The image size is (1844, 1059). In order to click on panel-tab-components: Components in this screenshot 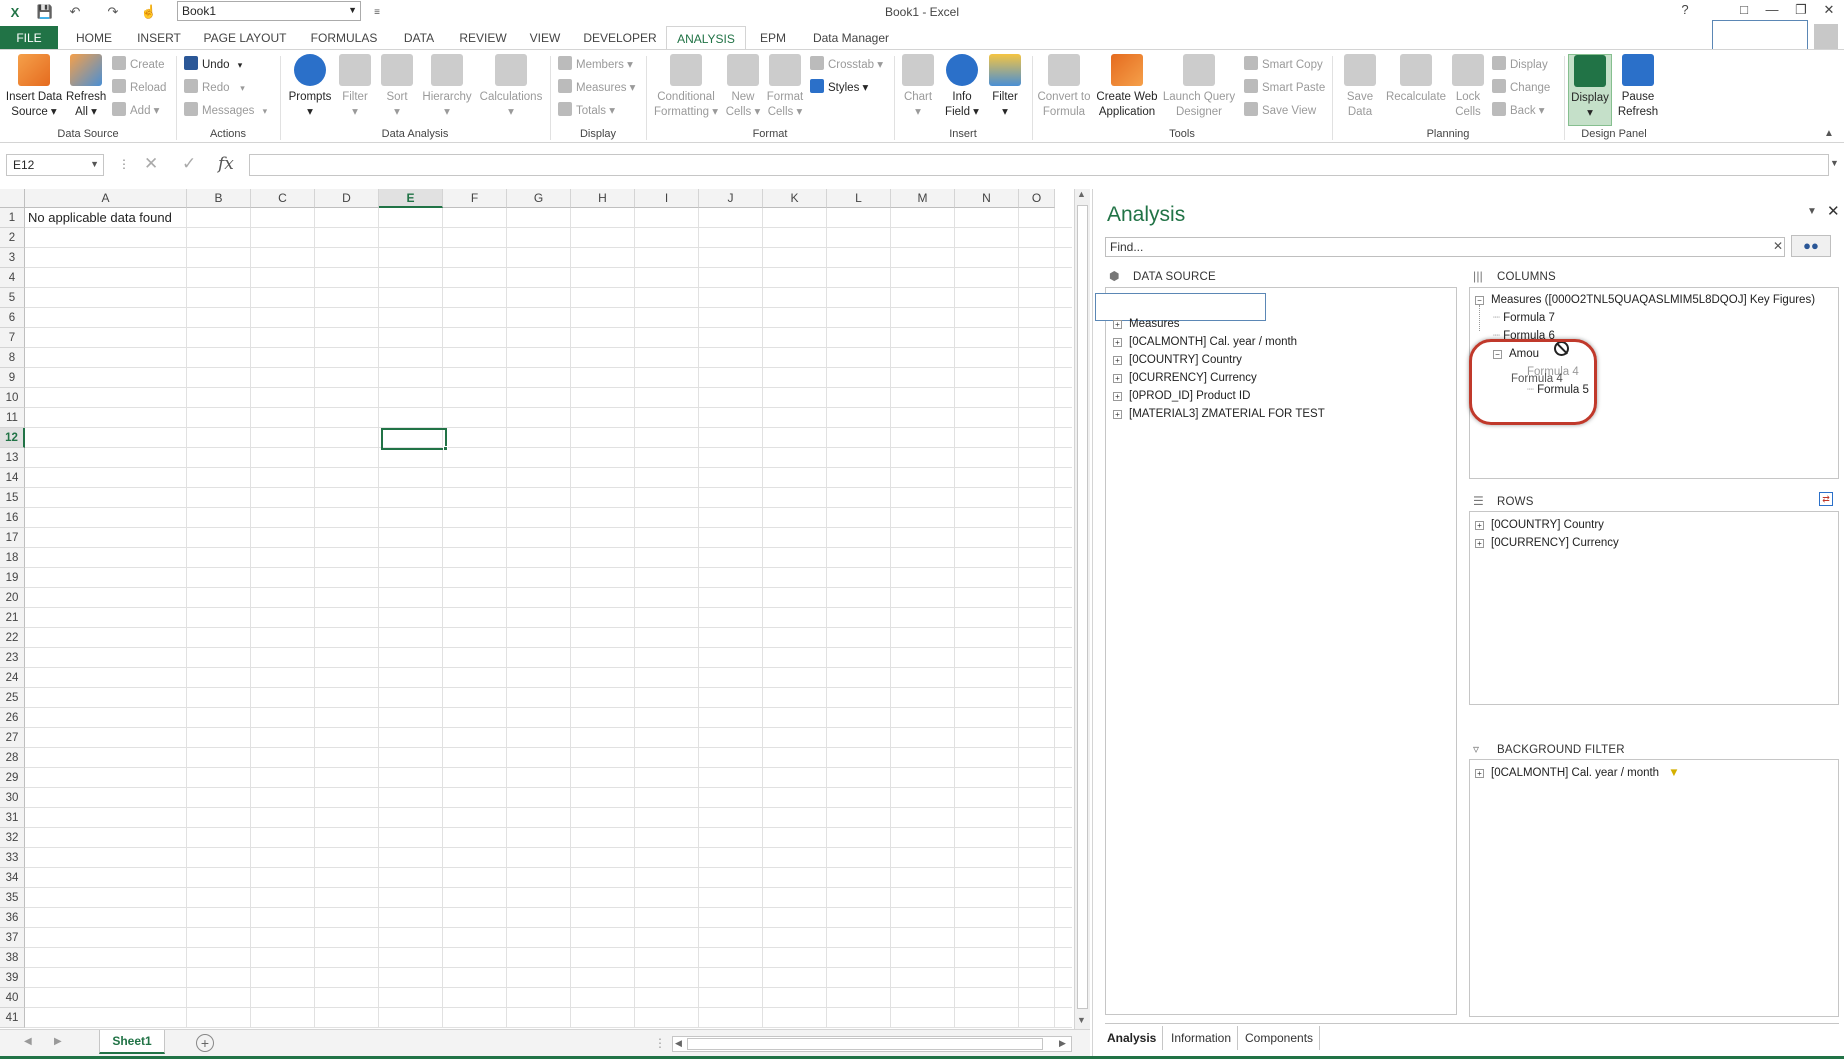, I will do `click(1280, 1038)`.